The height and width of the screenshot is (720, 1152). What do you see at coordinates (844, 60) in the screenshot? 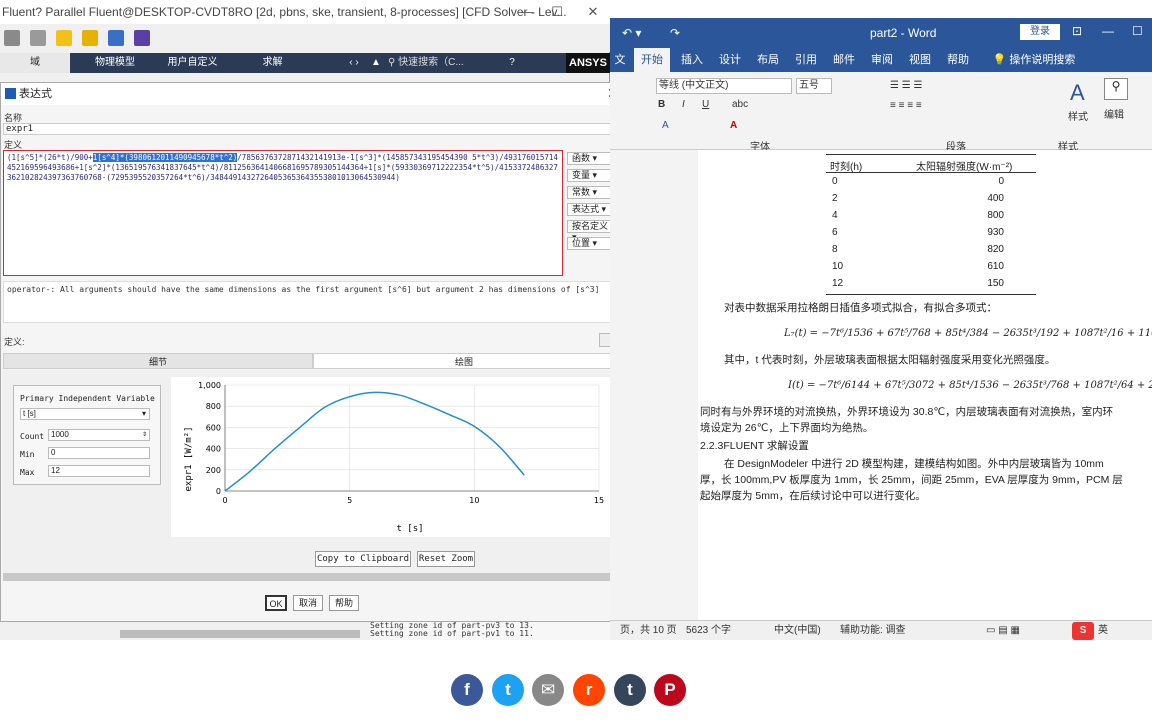
I see `tab-mailings: 邮件` at bounding box center [844, 60].